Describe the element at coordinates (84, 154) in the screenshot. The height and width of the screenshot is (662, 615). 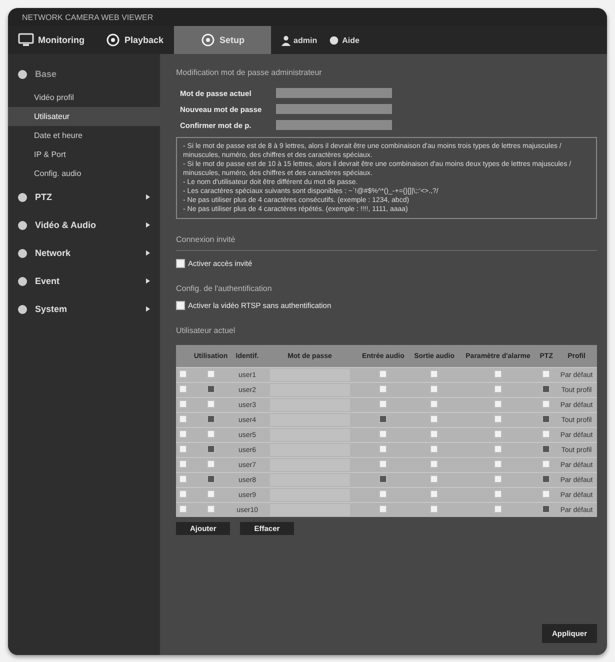
I see `sidebar-subitem: IP & Port` at that location.